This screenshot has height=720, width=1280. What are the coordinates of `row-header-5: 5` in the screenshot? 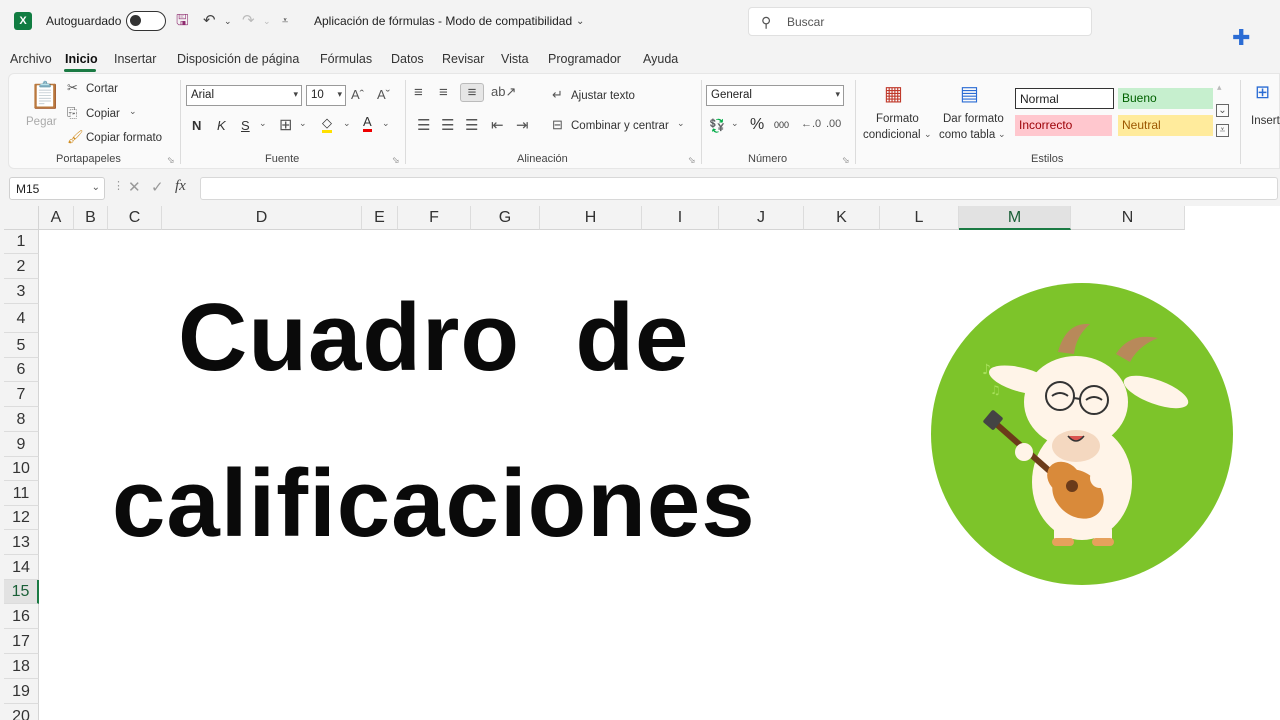 It's located at (21, 345).